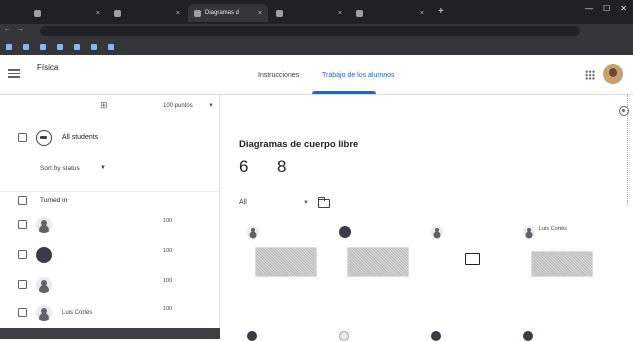 This screenshot has height=341, width=633. What do you see at coordinates (589, 8) in the screenshot?
I see `minimize-icon: —` at bounding box center [589, 8].